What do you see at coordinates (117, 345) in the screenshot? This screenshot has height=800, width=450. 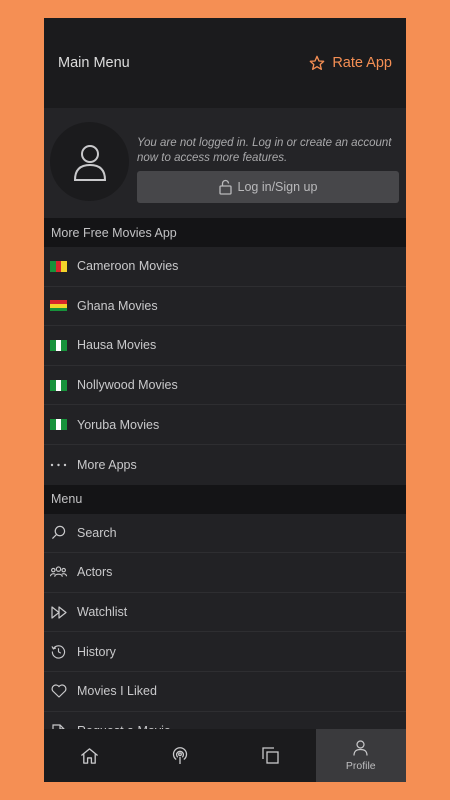 I see `menu-item-label: Hausa Movies` at bounding box center [117, 345].